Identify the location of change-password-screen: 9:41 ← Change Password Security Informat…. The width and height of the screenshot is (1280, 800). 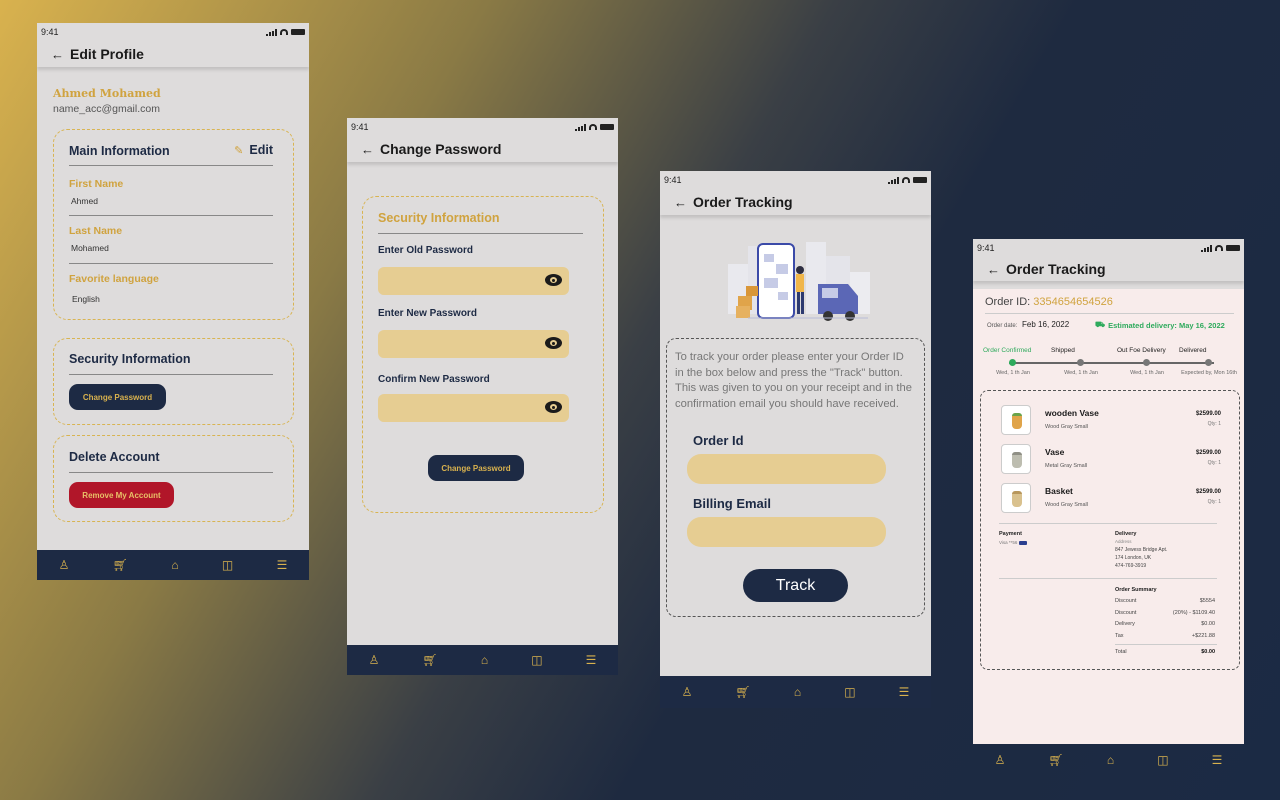
(482, 396).